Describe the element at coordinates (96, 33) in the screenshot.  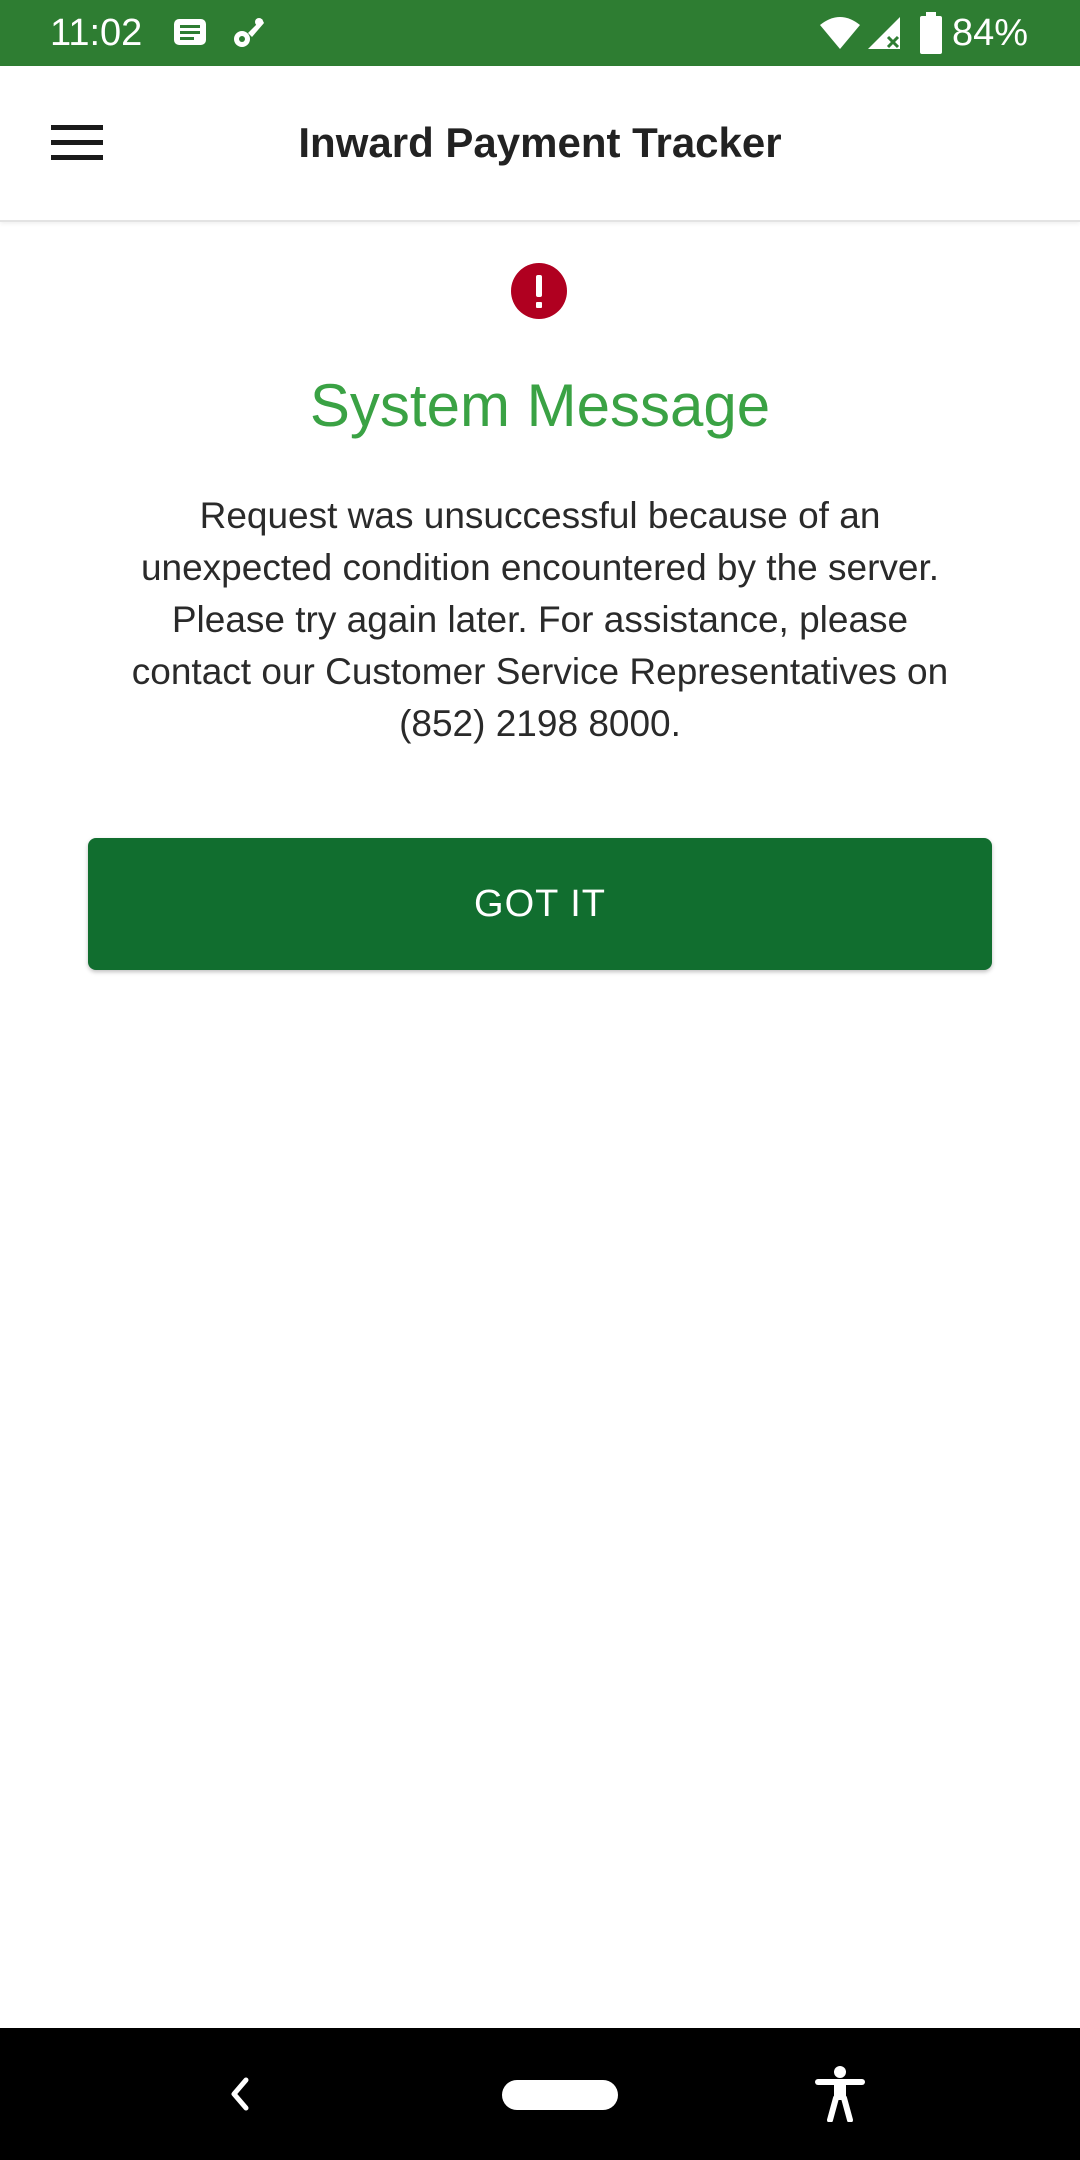
I see `status-time: 11:02` at that location.